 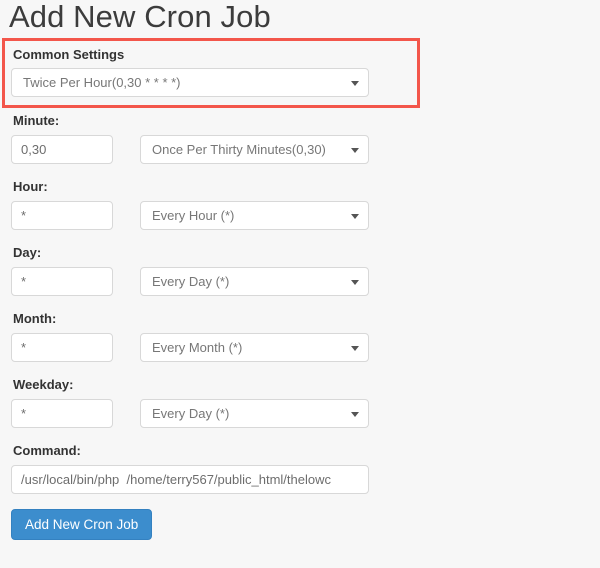 I want to click on minute-select-value: Once Per Thirty Minutes(0,30), so click(x=239, y=149).